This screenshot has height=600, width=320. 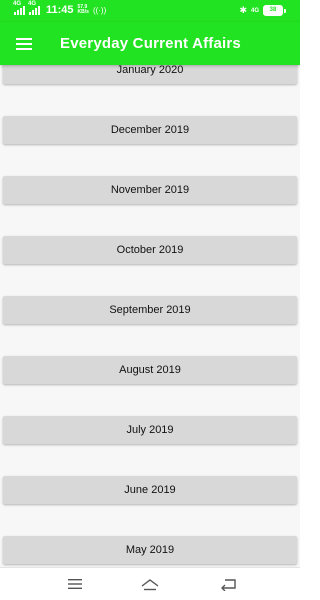 What do you see at coordinates (32, 4) in the screenshot?
I see `network-type-2: 4G` at bounding box center [32, 4].